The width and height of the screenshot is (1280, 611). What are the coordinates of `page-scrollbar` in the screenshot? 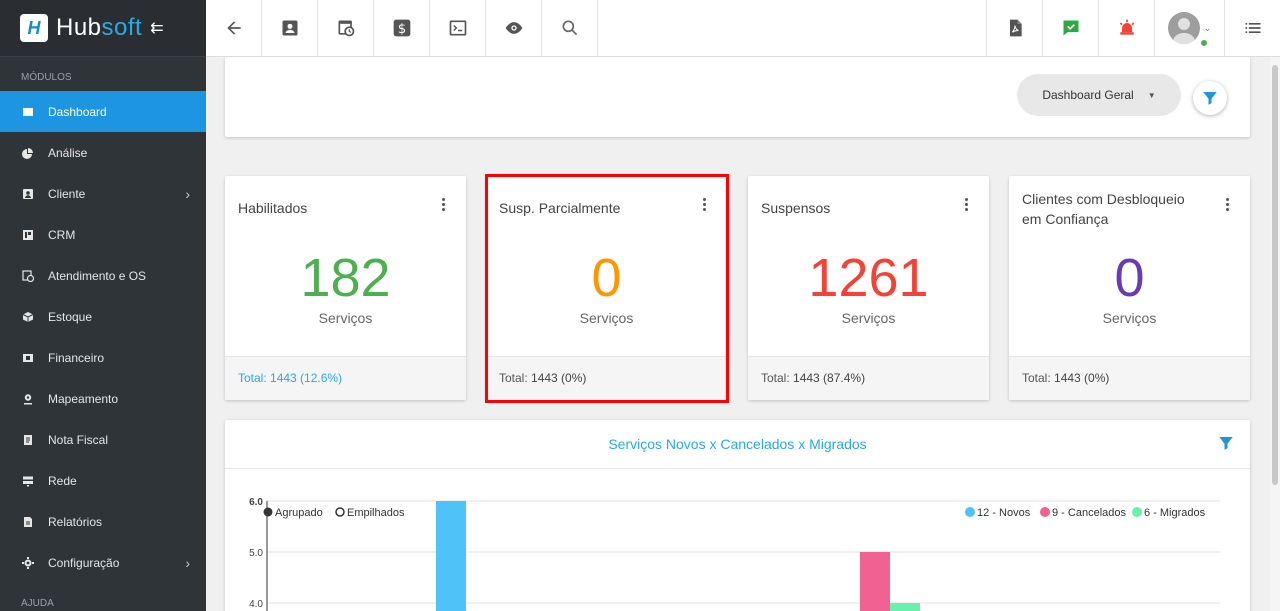 It's located at (1275, 334).